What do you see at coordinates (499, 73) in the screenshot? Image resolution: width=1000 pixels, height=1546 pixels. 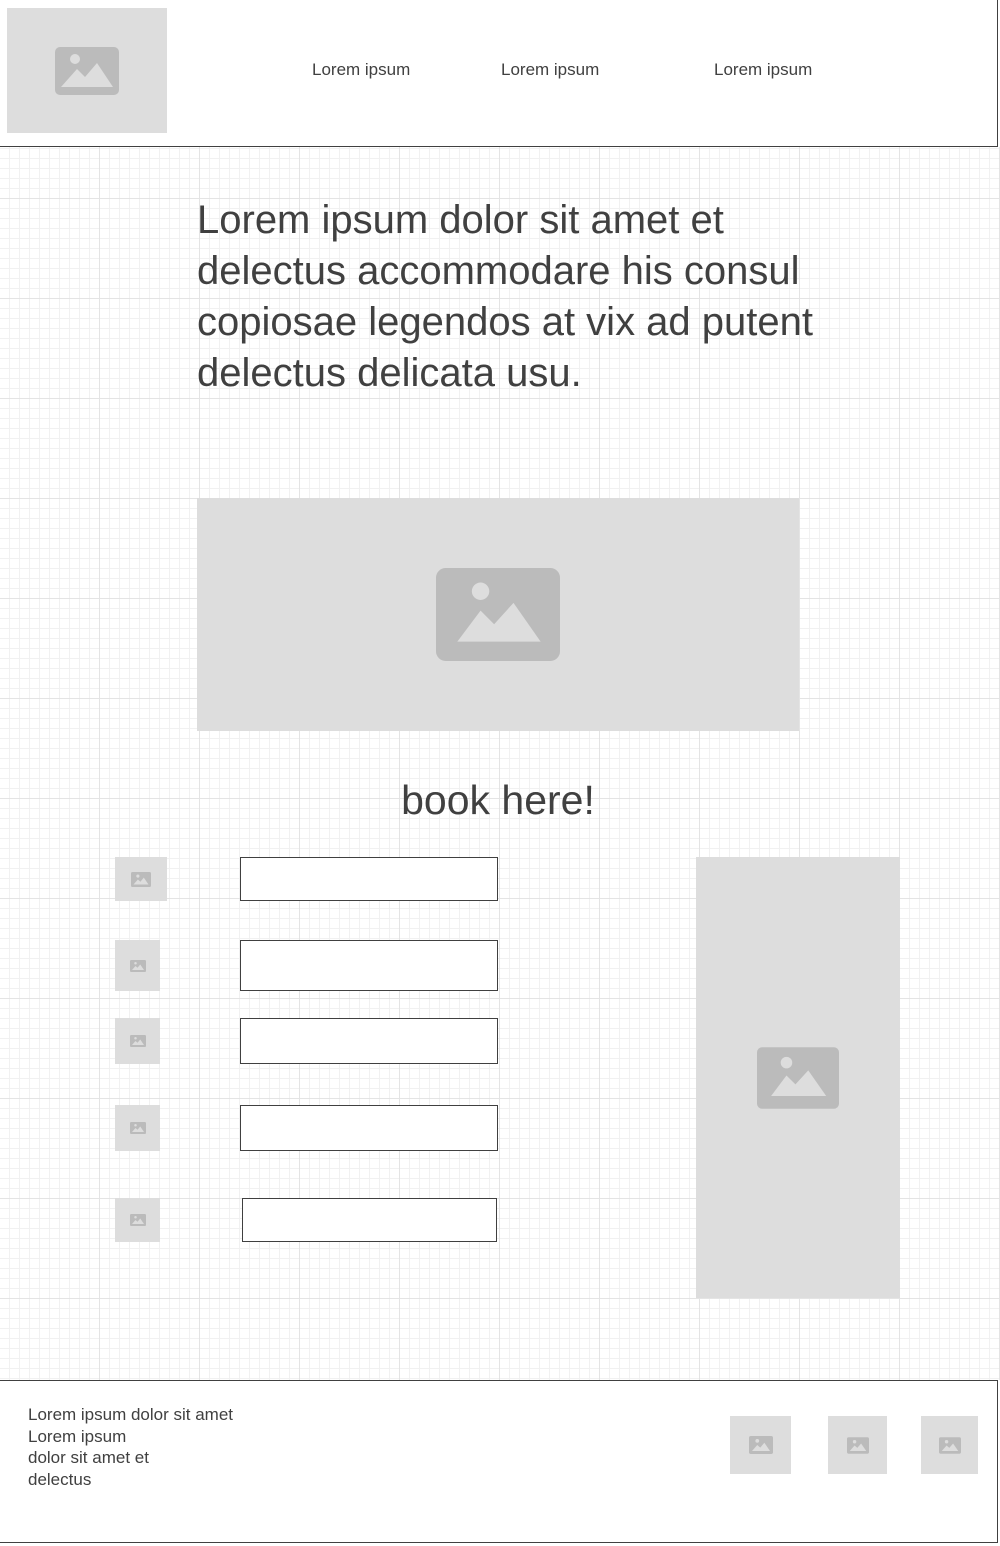 I see `header: Lorem ipsum Lorem ipsum Lorem ipsum` at bounding box center [499, 73].